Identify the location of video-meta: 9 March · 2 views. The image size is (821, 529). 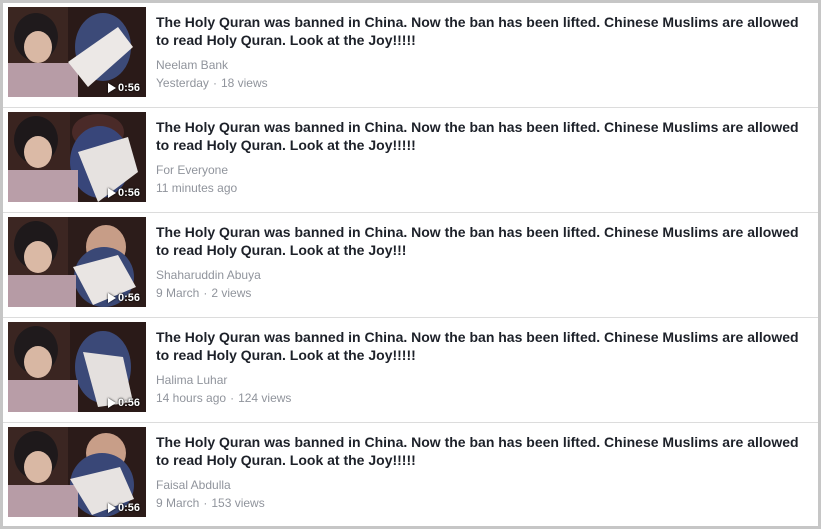
(203, 293).